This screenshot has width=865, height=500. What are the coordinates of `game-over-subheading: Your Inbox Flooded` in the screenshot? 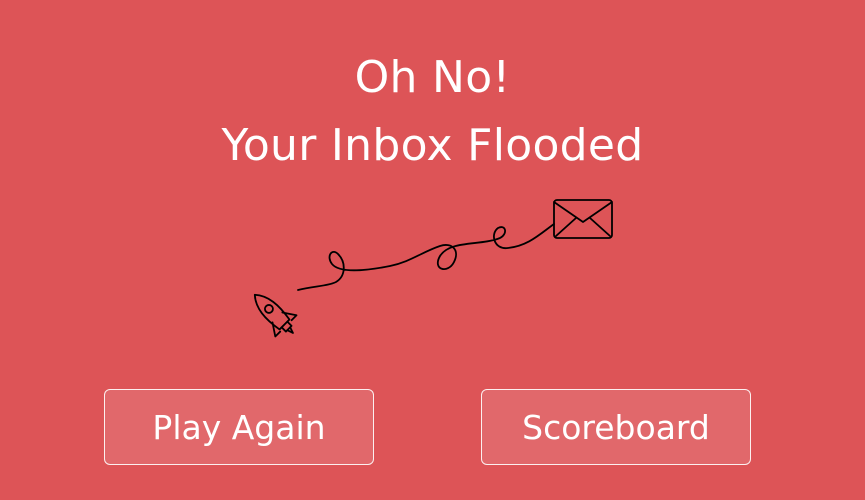 It's located at (432, 145).